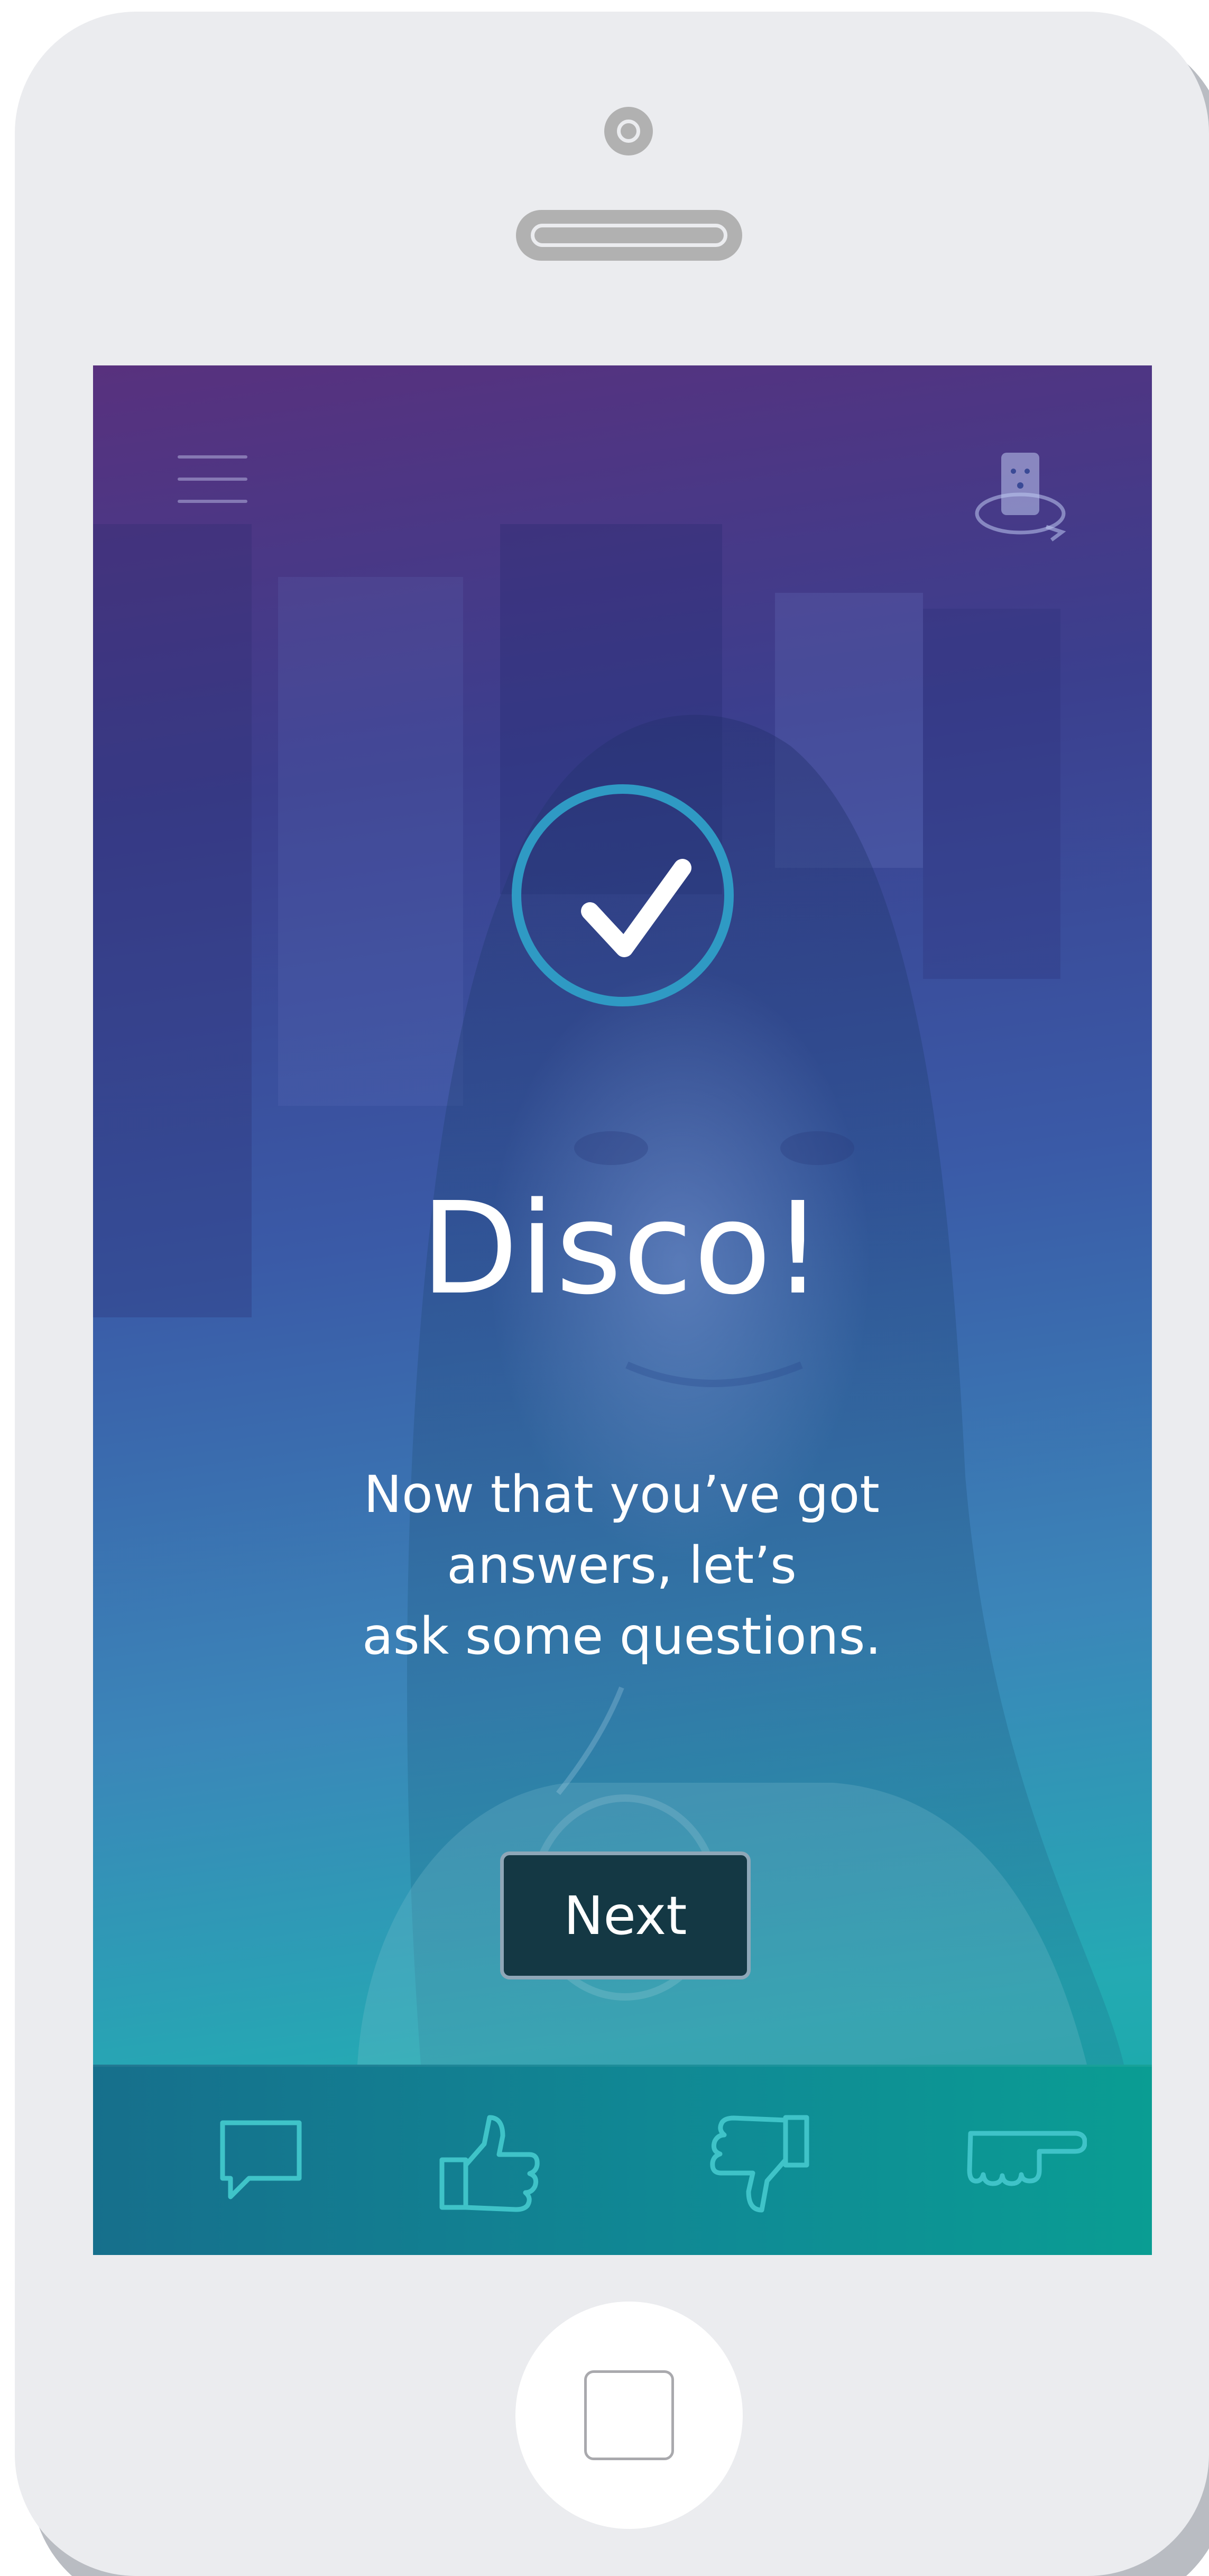  I want to click on speaker-grille, so click(629, 236).